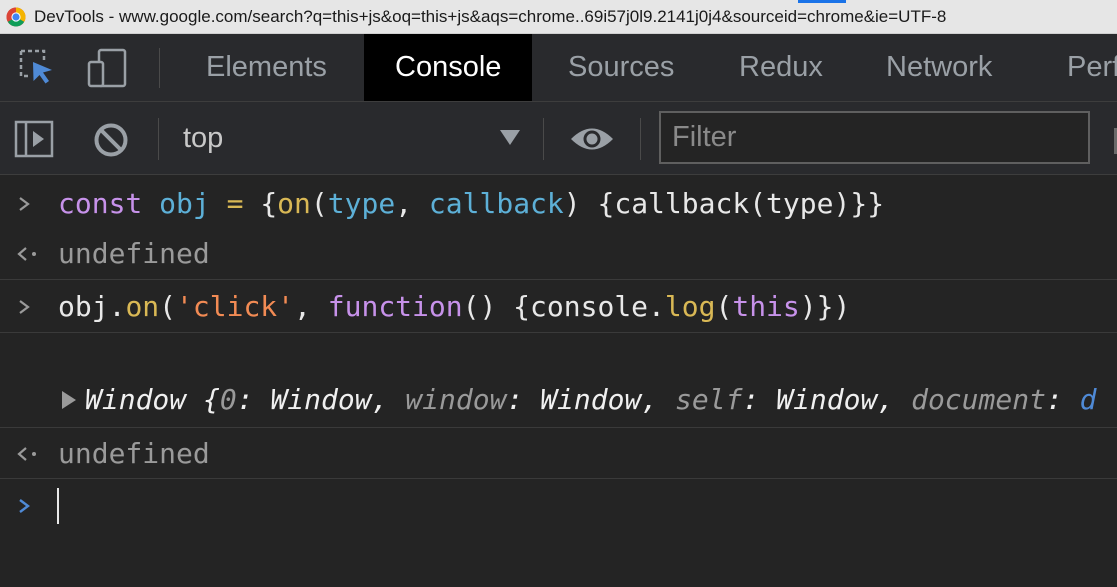  I want to click on code-keyword: const, so click(100, 203).